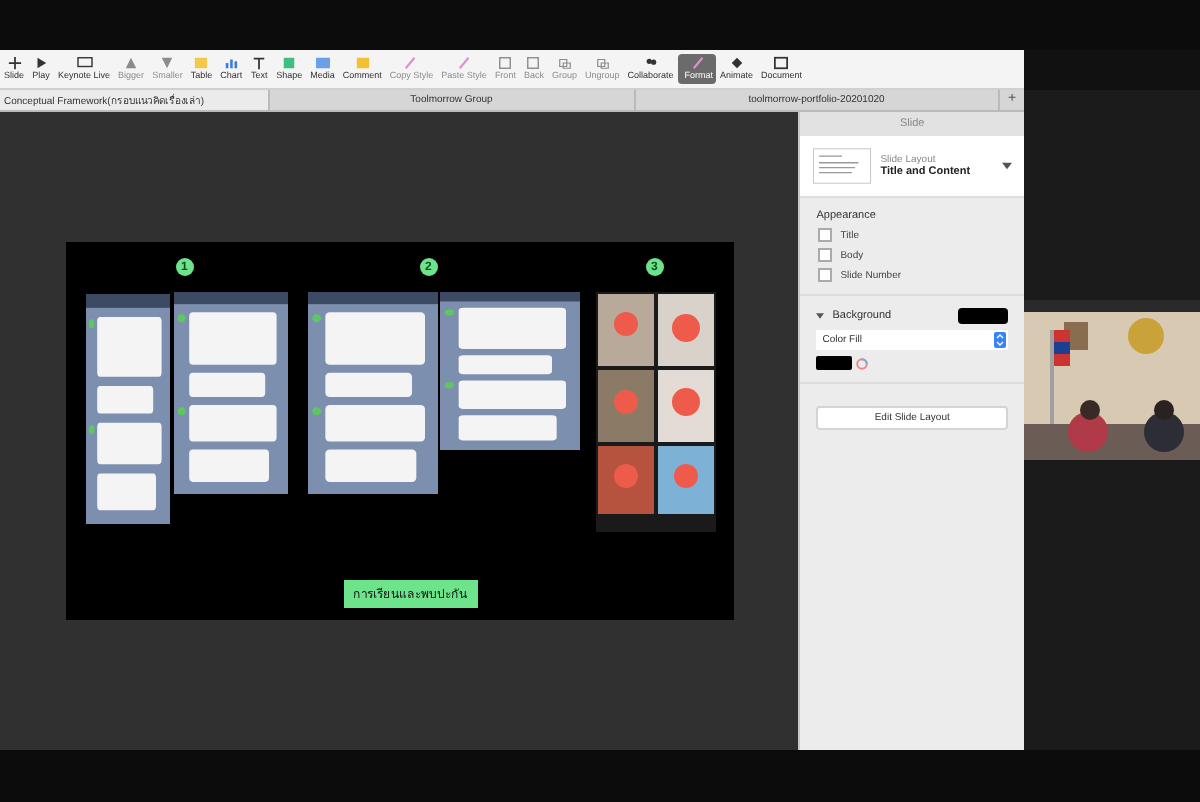 This screenshot has width=1200, height=802. I want to click on triangle-down-icon, so click(167, 63).